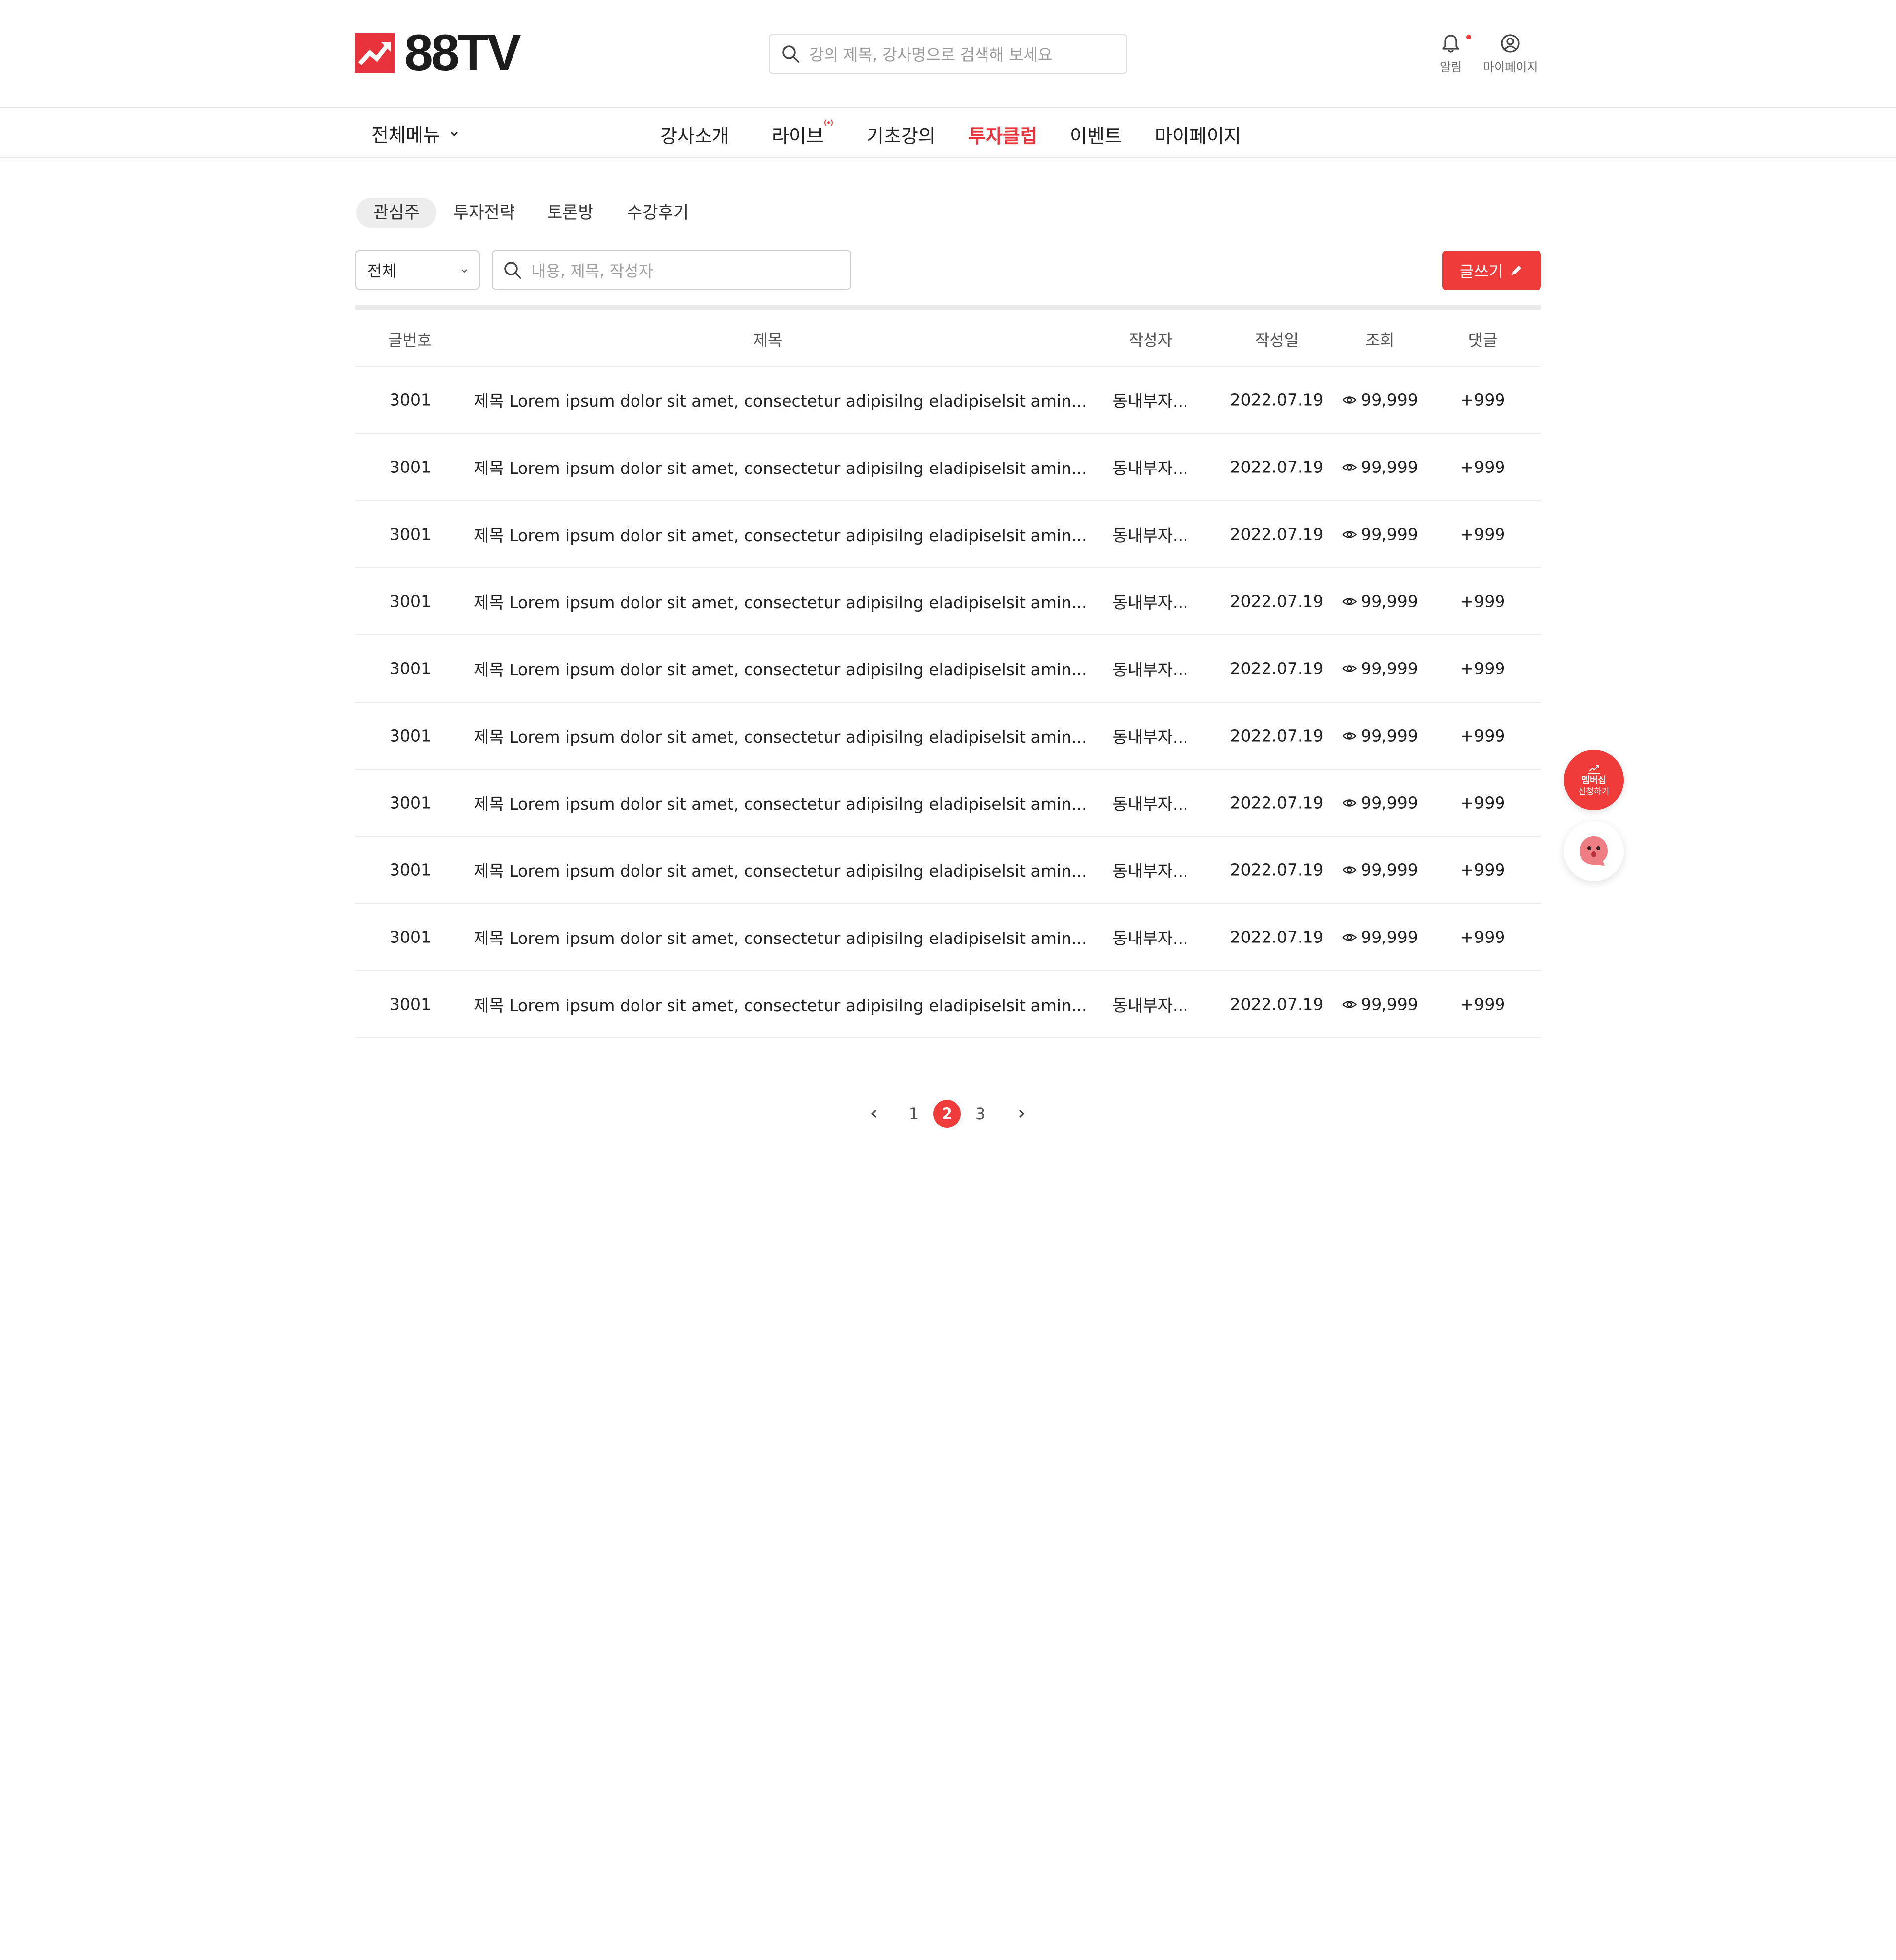 The image size is (1896, 1960). I want to click on page-1: 1, so click(914, 1114).